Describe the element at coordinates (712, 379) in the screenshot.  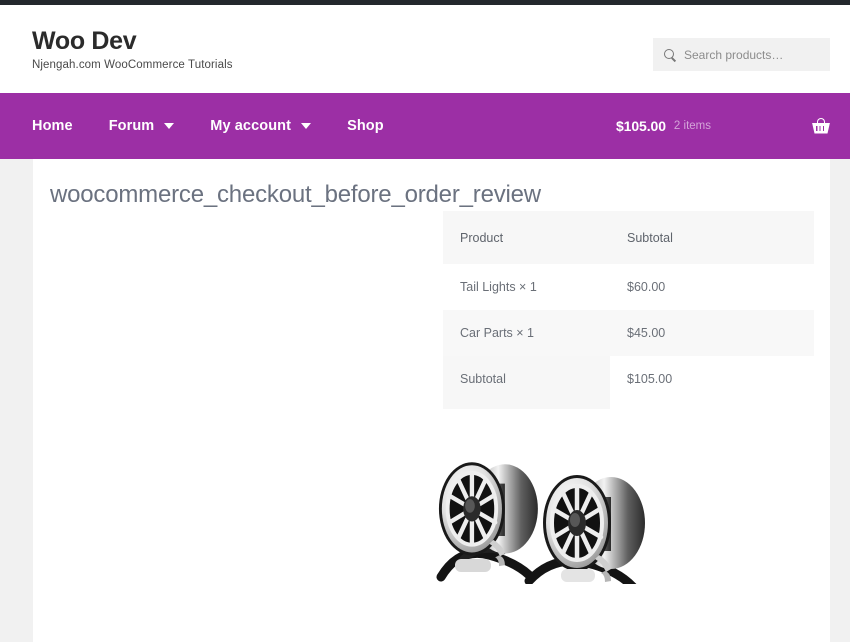
I see `subtotal-value: $105.00` at that location.